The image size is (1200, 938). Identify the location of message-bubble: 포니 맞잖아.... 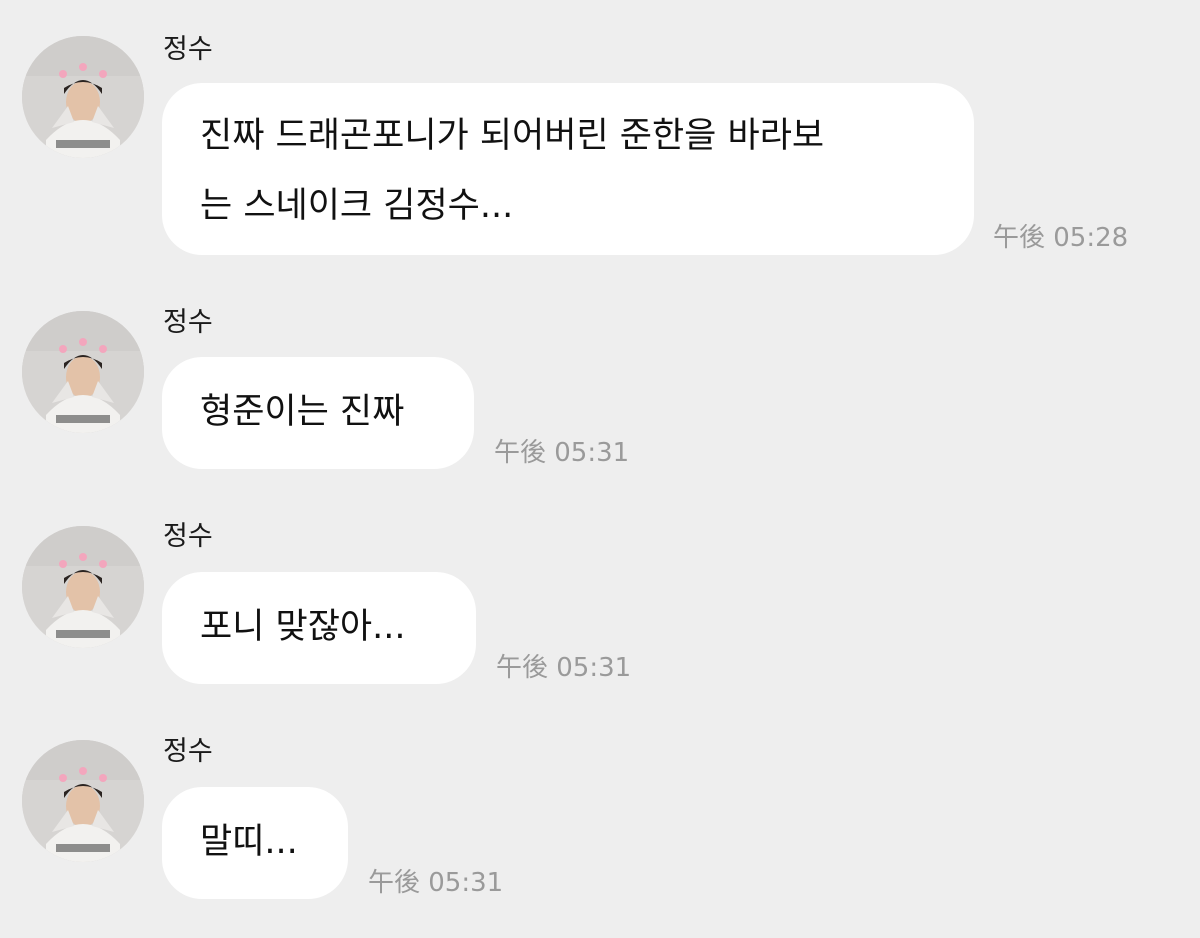
(319, 628).